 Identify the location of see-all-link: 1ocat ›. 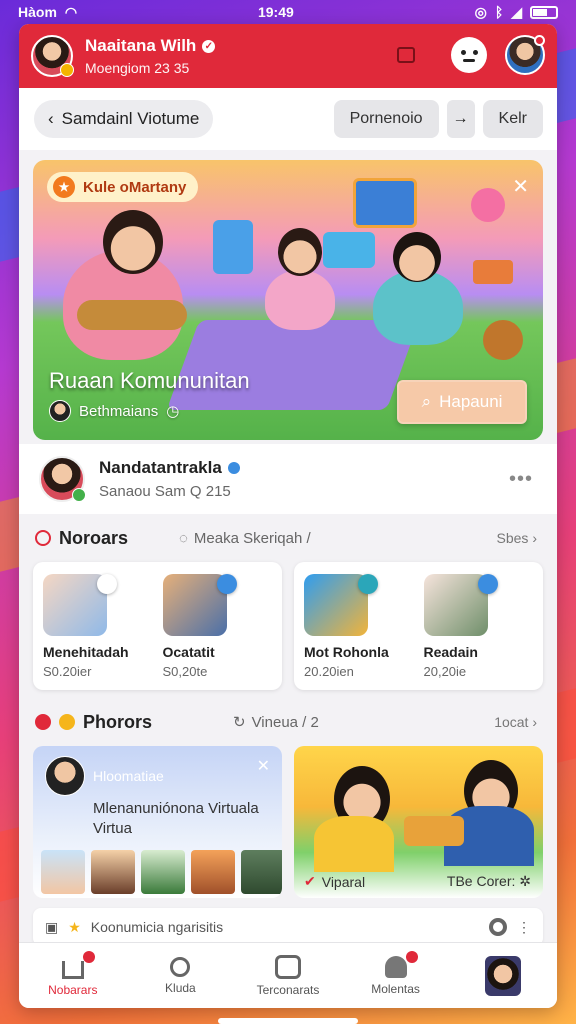
(515, 722).